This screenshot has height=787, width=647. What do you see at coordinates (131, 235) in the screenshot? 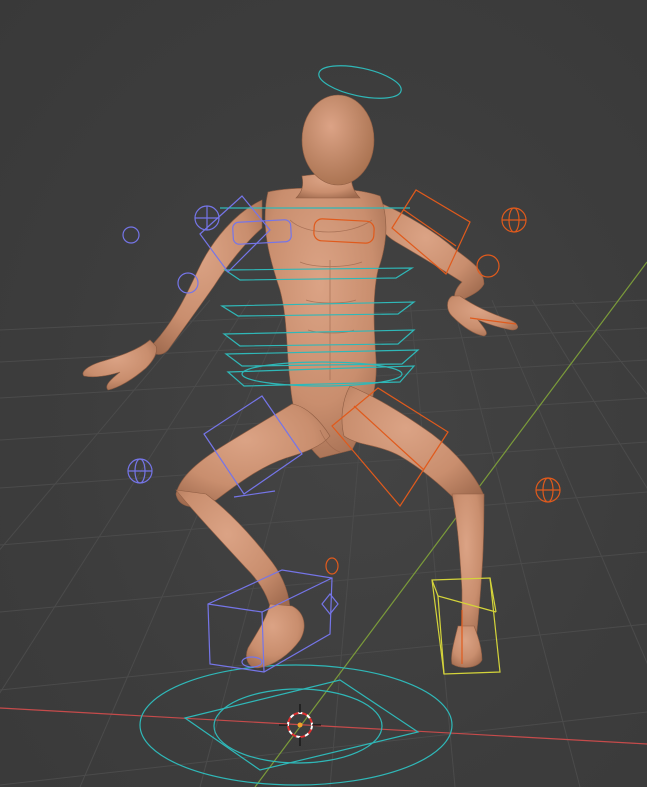
I see `left-eye-target-controller` at bounding box center [131, 235].